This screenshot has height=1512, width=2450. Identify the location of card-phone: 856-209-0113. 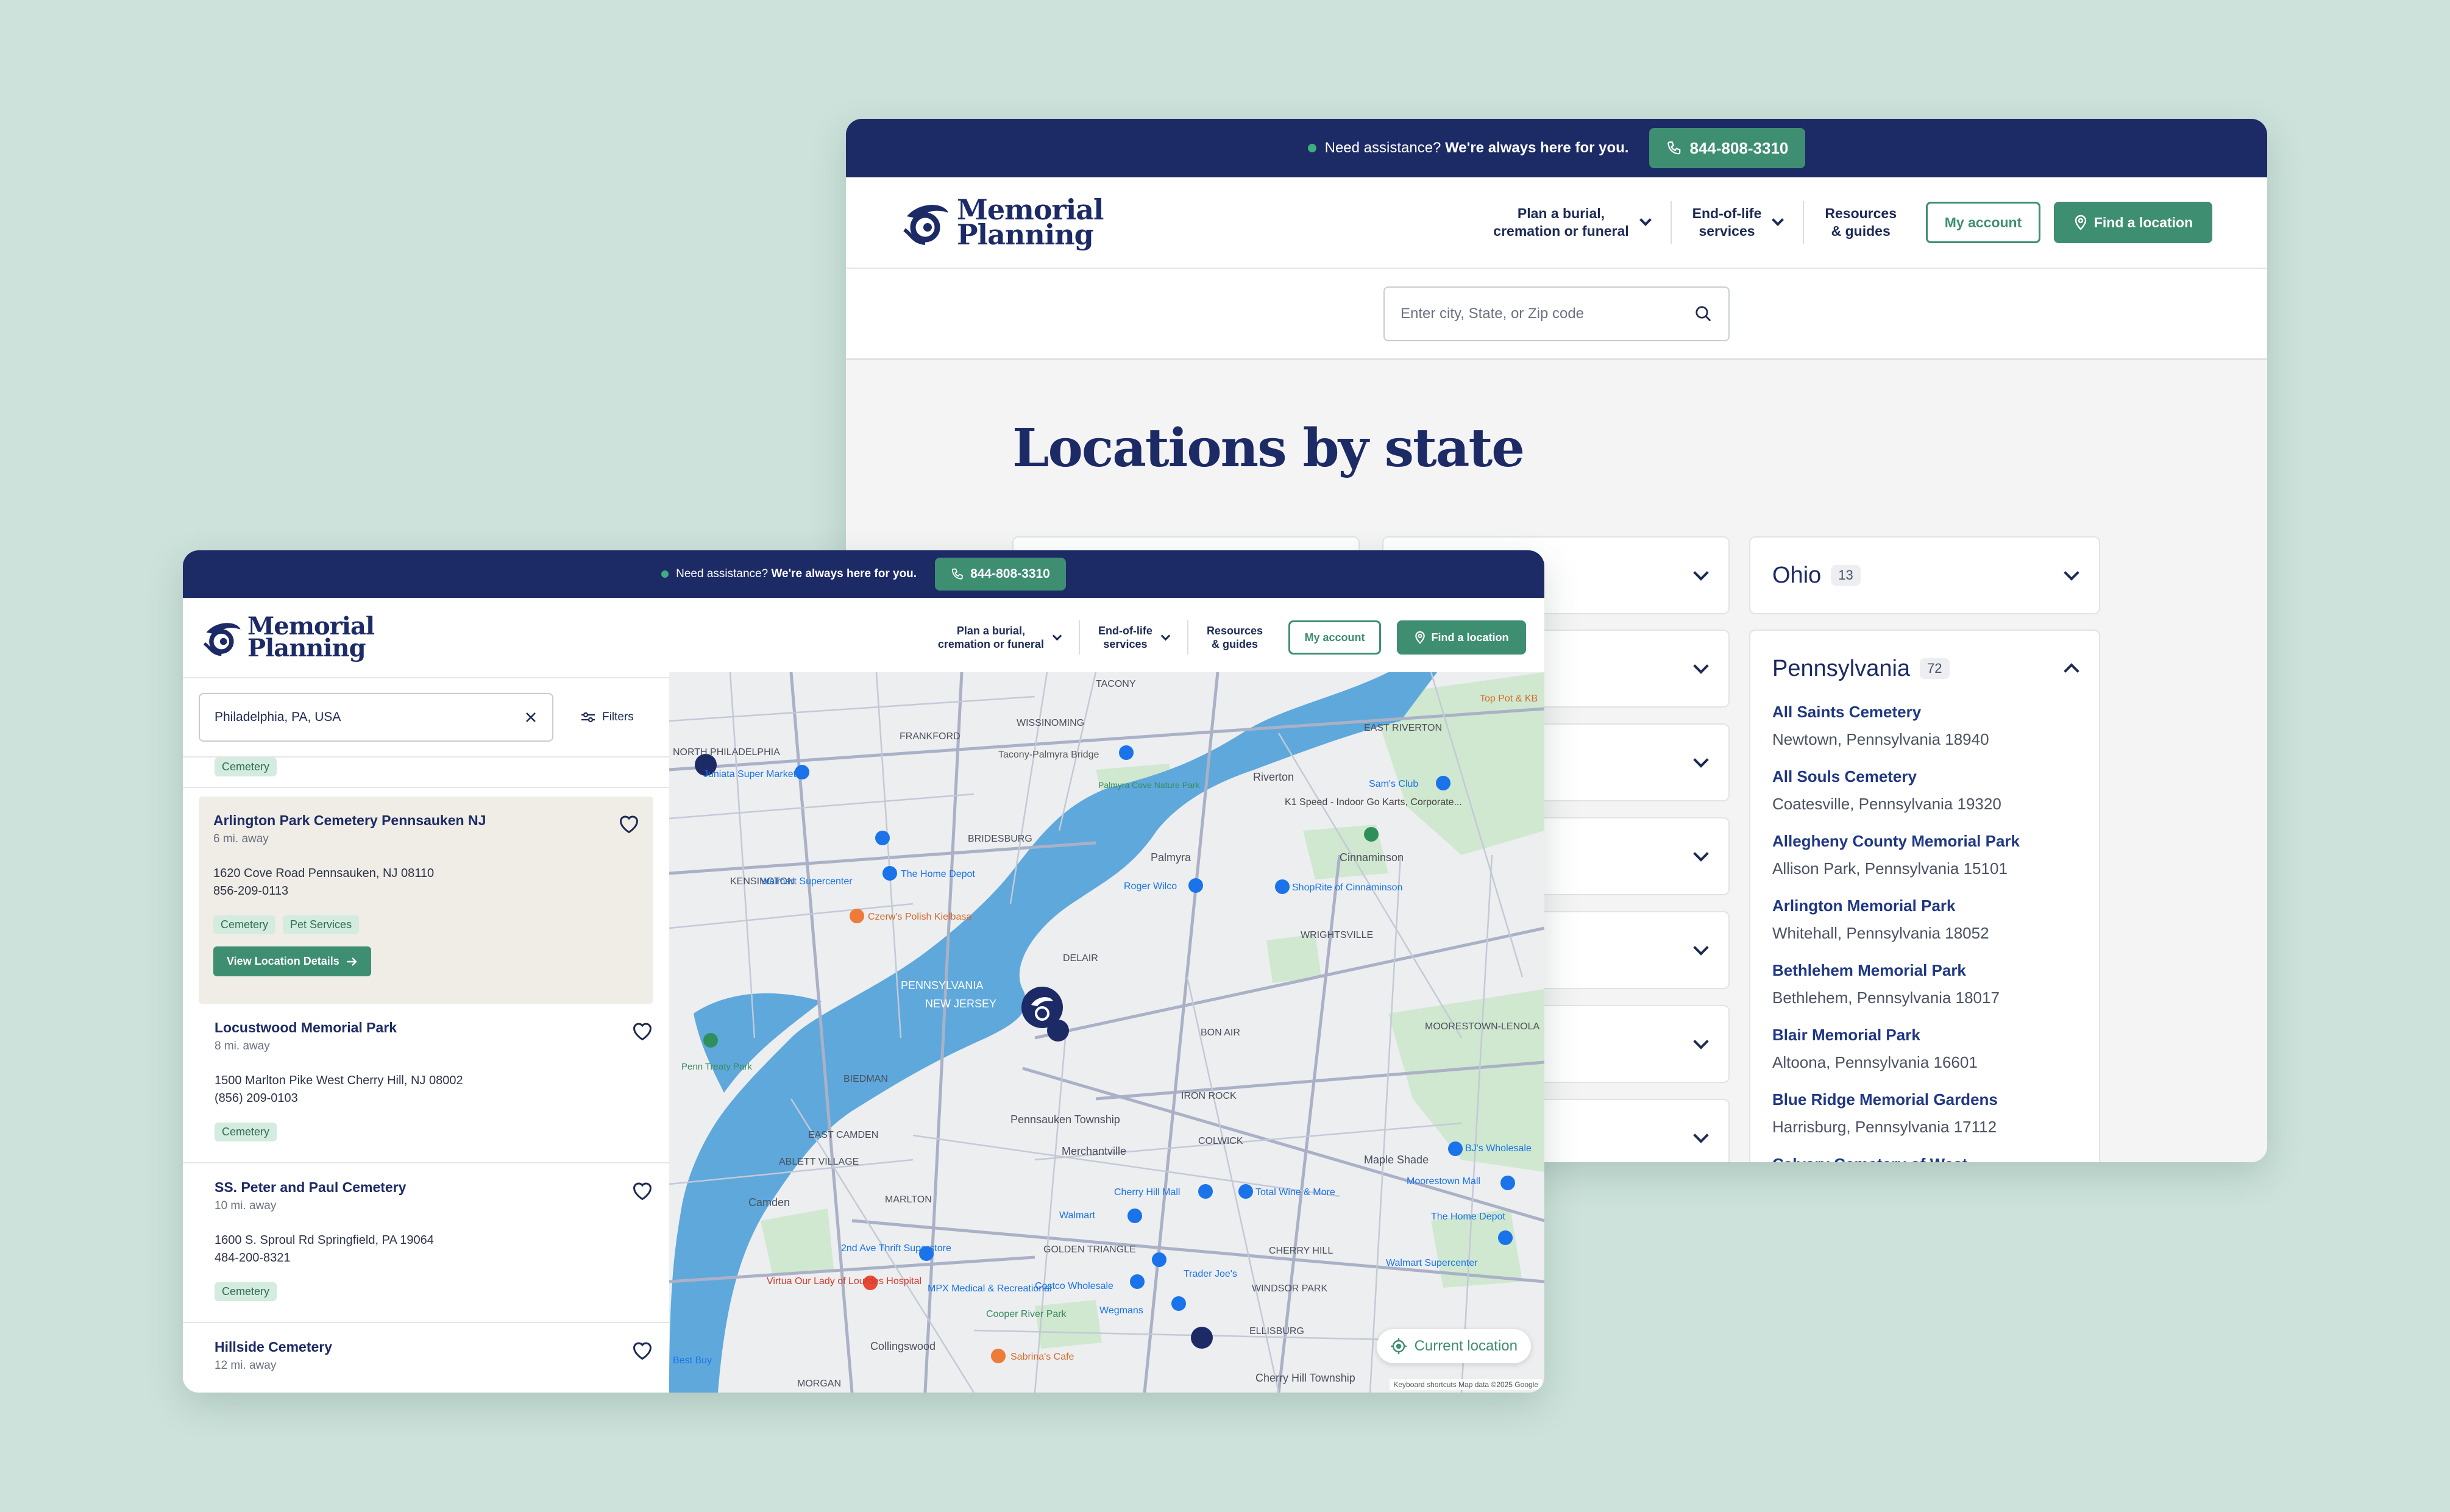
(251, 891).